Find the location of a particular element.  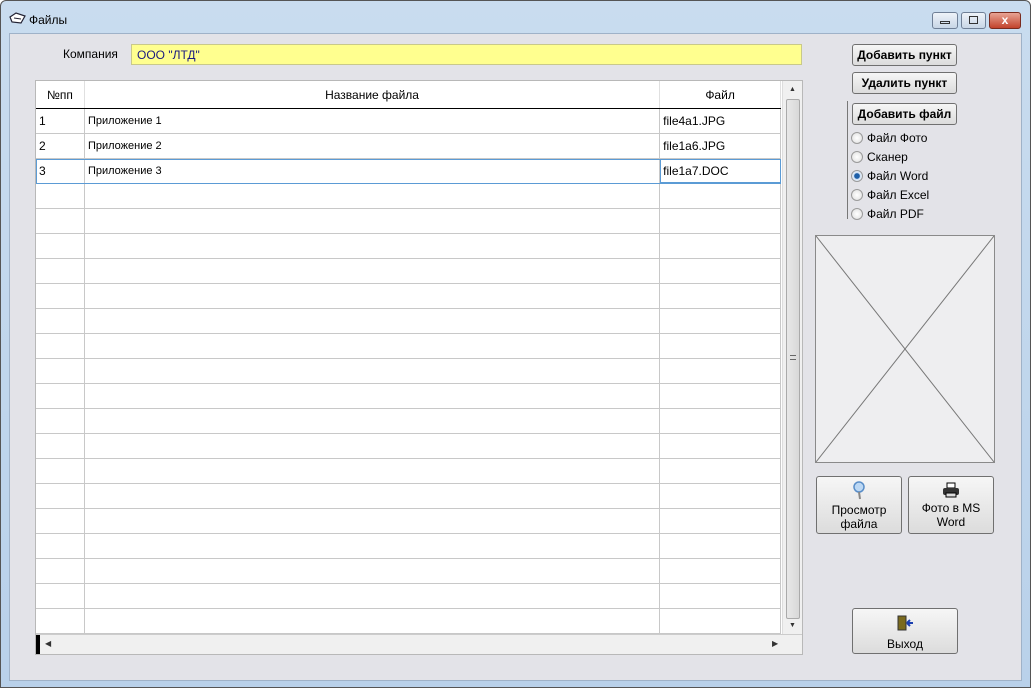

add-file-button: Добавить файл is located at coordinates (904, 114).